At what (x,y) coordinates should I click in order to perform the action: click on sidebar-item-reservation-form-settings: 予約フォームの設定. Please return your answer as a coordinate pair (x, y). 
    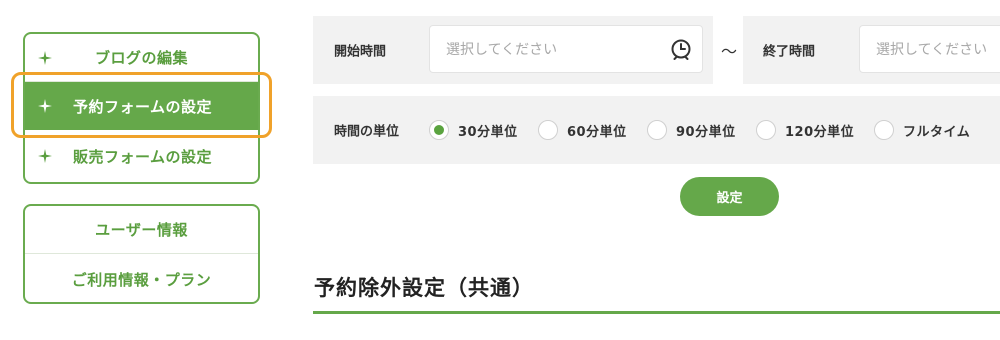
    Looking at the image, I should click on (141, 106).